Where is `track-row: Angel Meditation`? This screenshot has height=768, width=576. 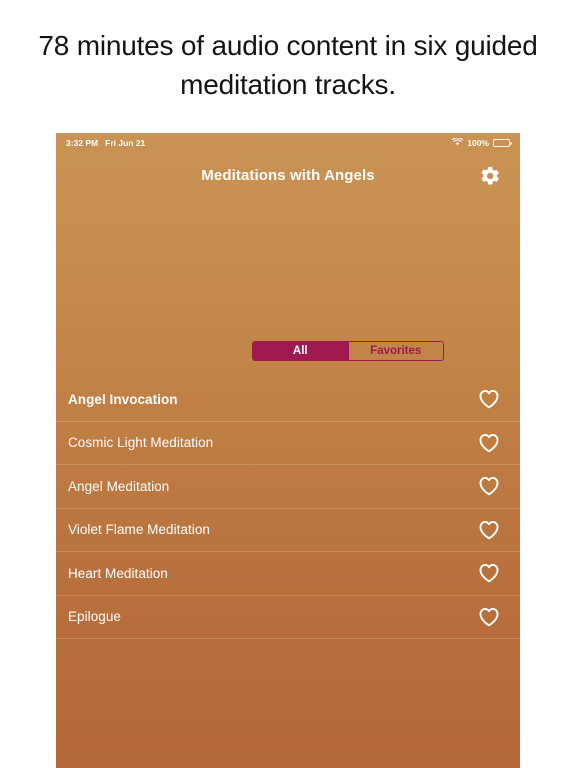
track-row: Angel Meditation is located at coordinates (288, 487).